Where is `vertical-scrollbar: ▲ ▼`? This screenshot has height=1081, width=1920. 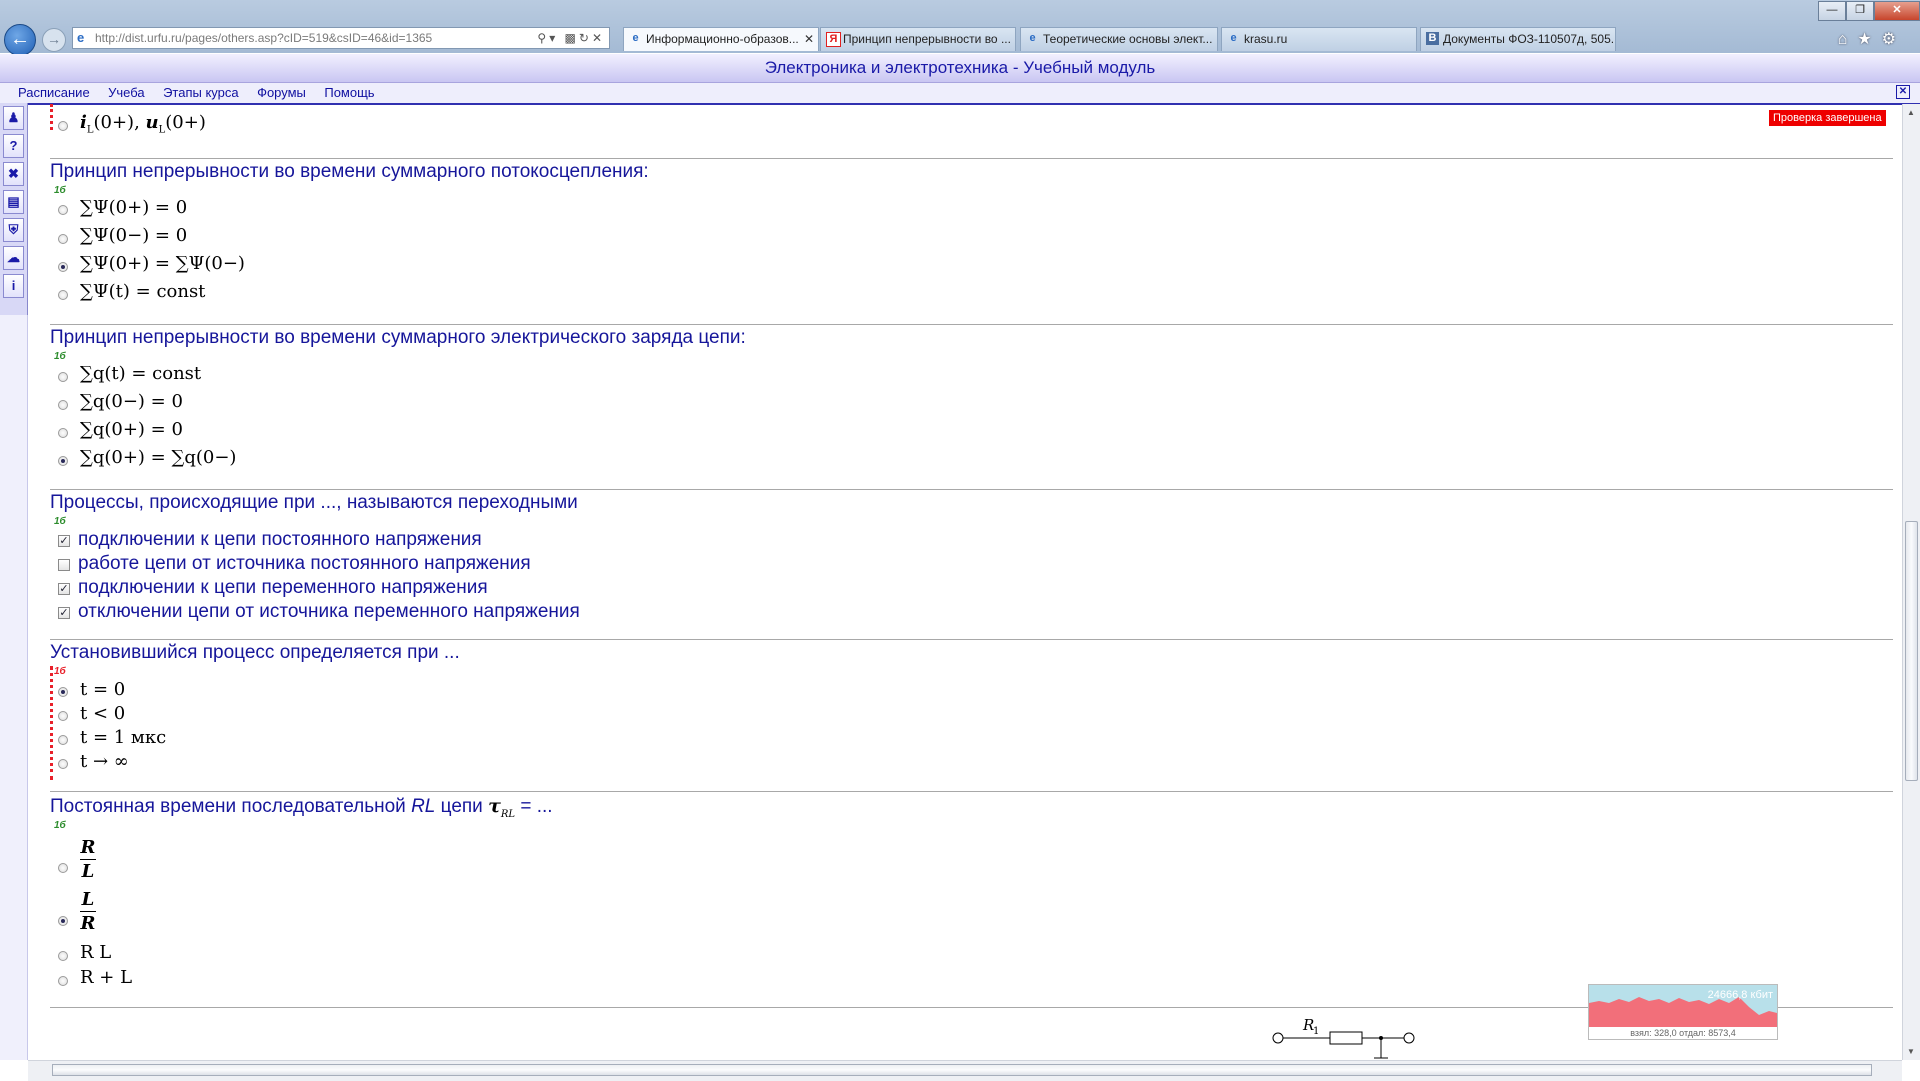
vertical-scrollbar: ▲ ▼ is located at coordinates (1911, 582).